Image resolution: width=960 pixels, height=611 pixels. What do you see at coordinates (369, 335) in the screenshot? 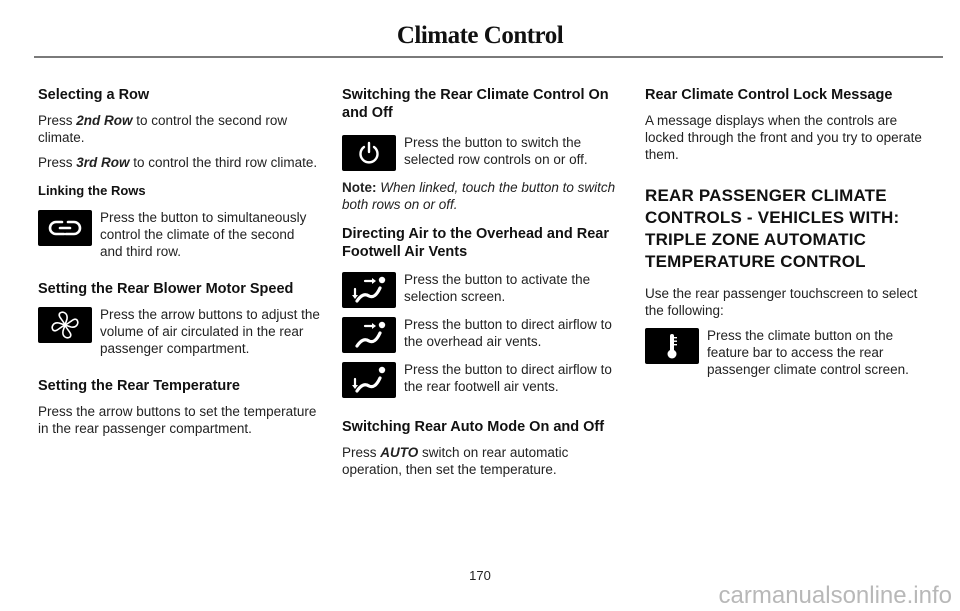
I see `overhead-airflow-icon` at bounding box center [369, 335].